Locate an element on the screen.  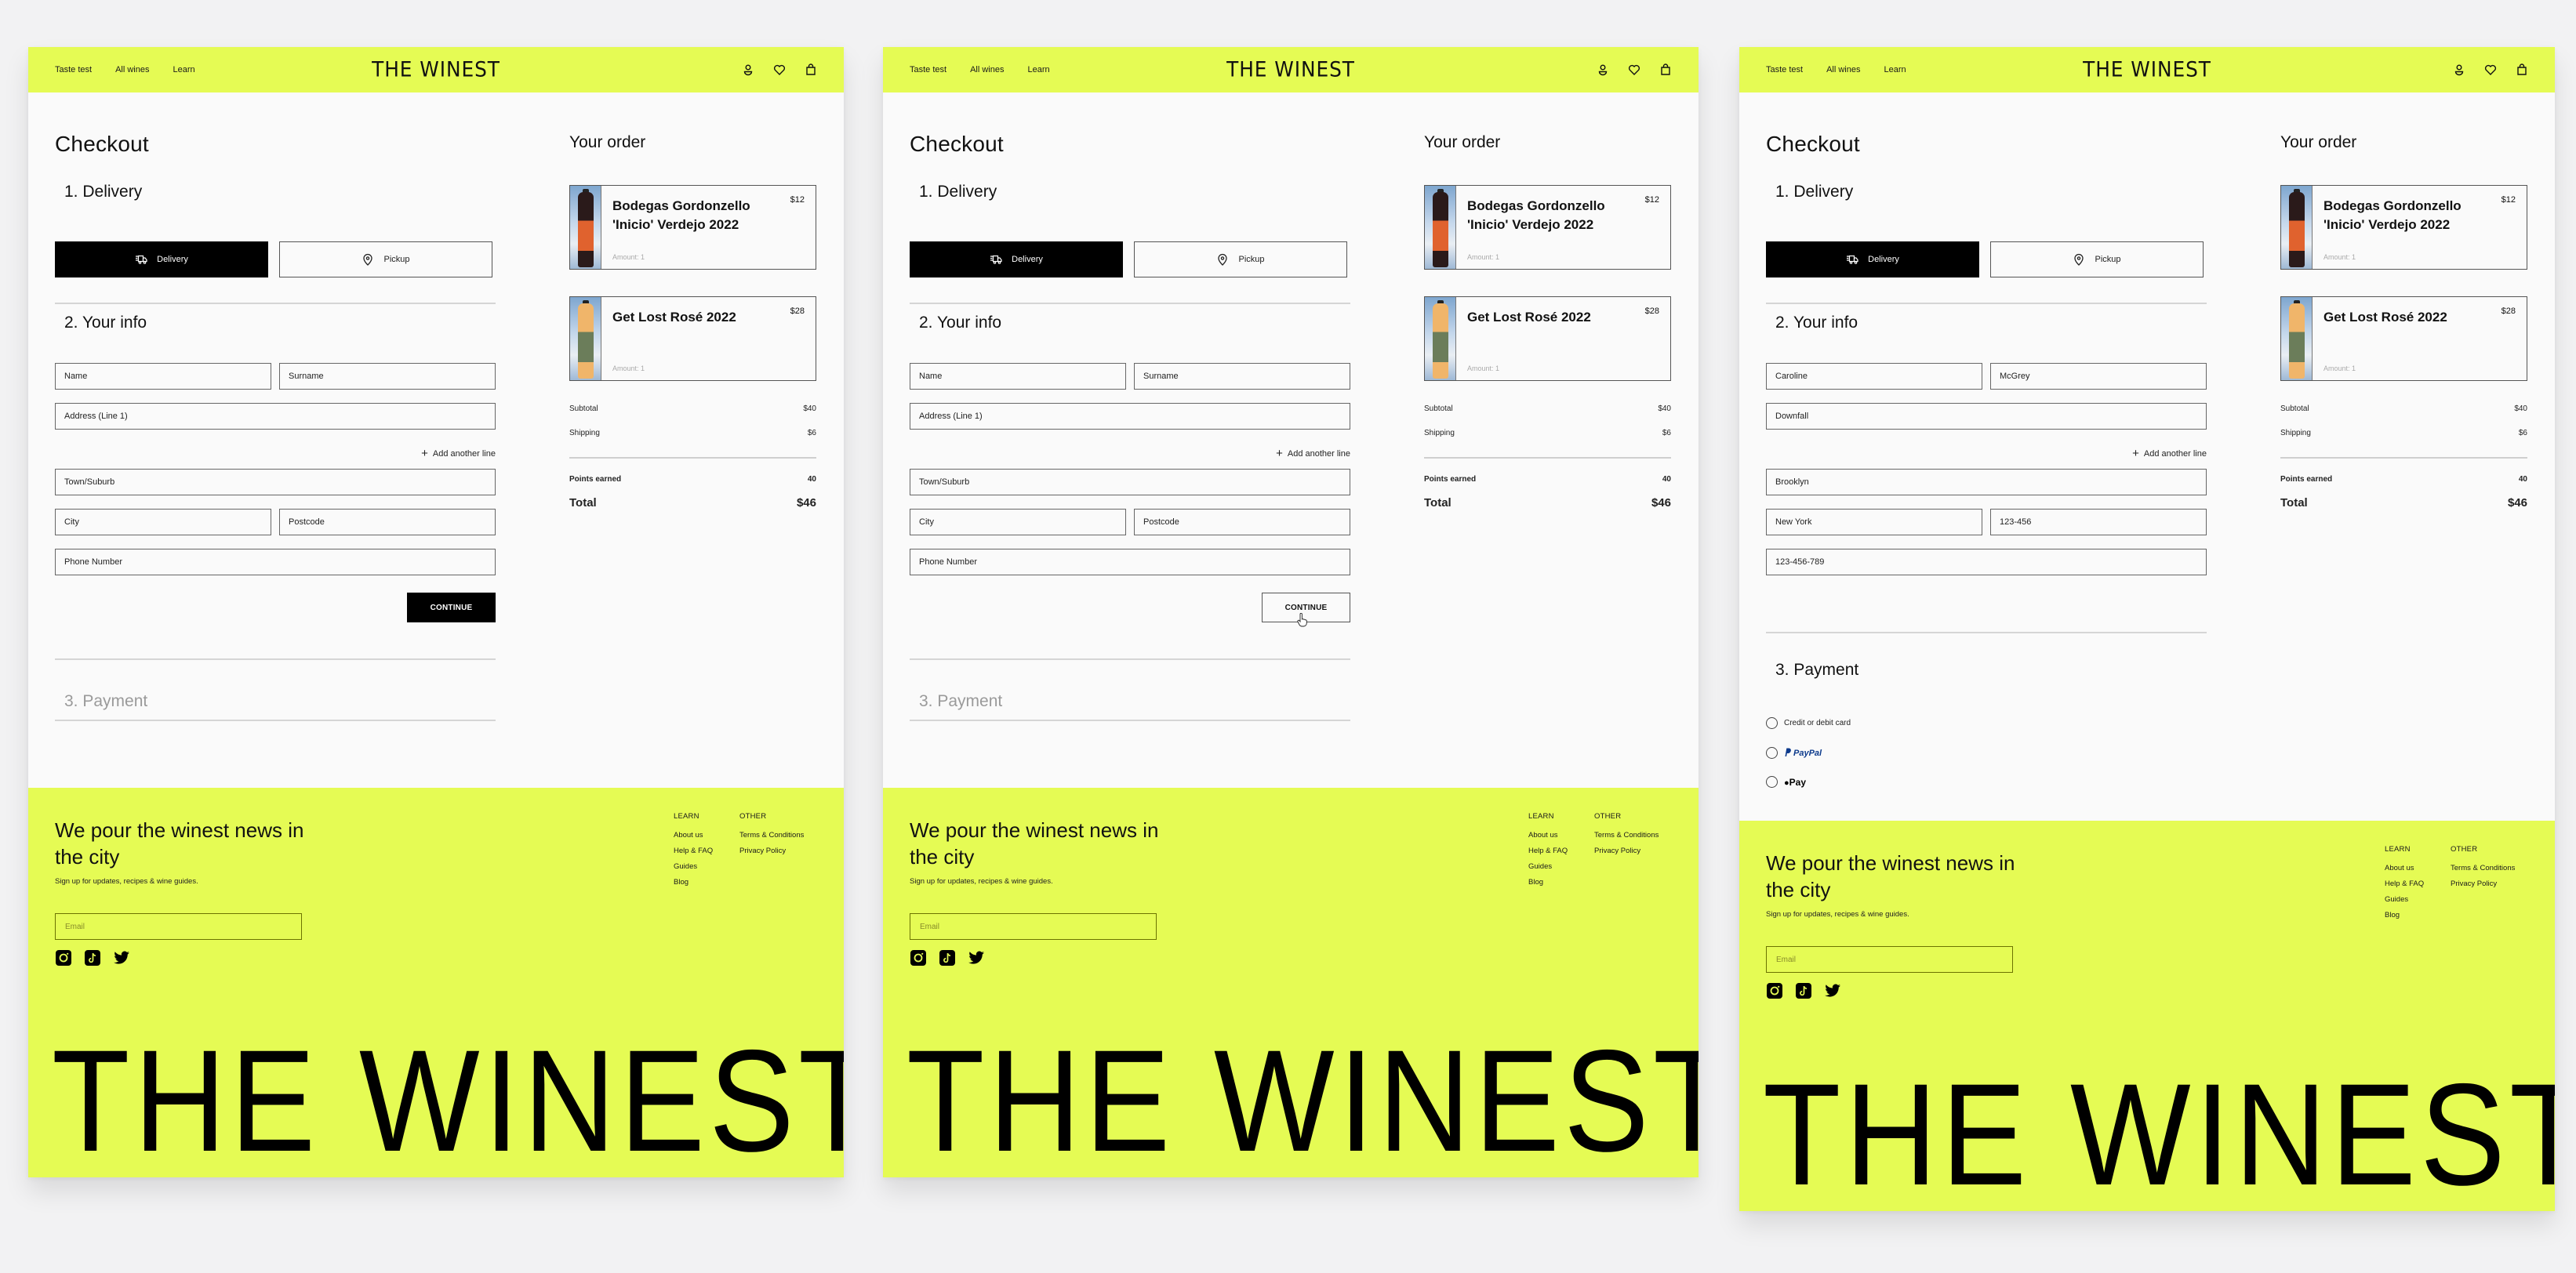
item-name: Get Lost Rosé 2022 is located at coordinates (1529, 317).